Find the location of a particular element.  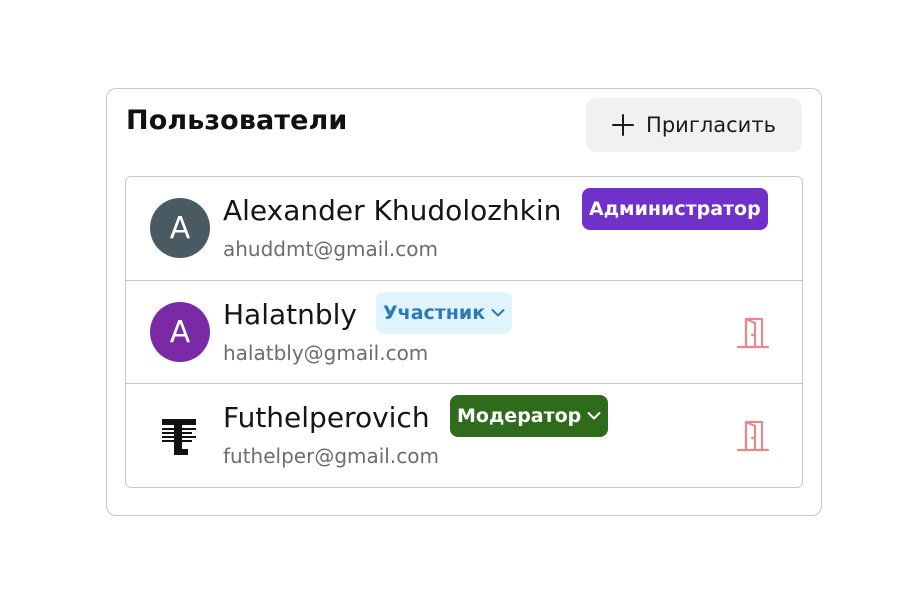

brand-logo-icon is located at coordinates (179, 437).